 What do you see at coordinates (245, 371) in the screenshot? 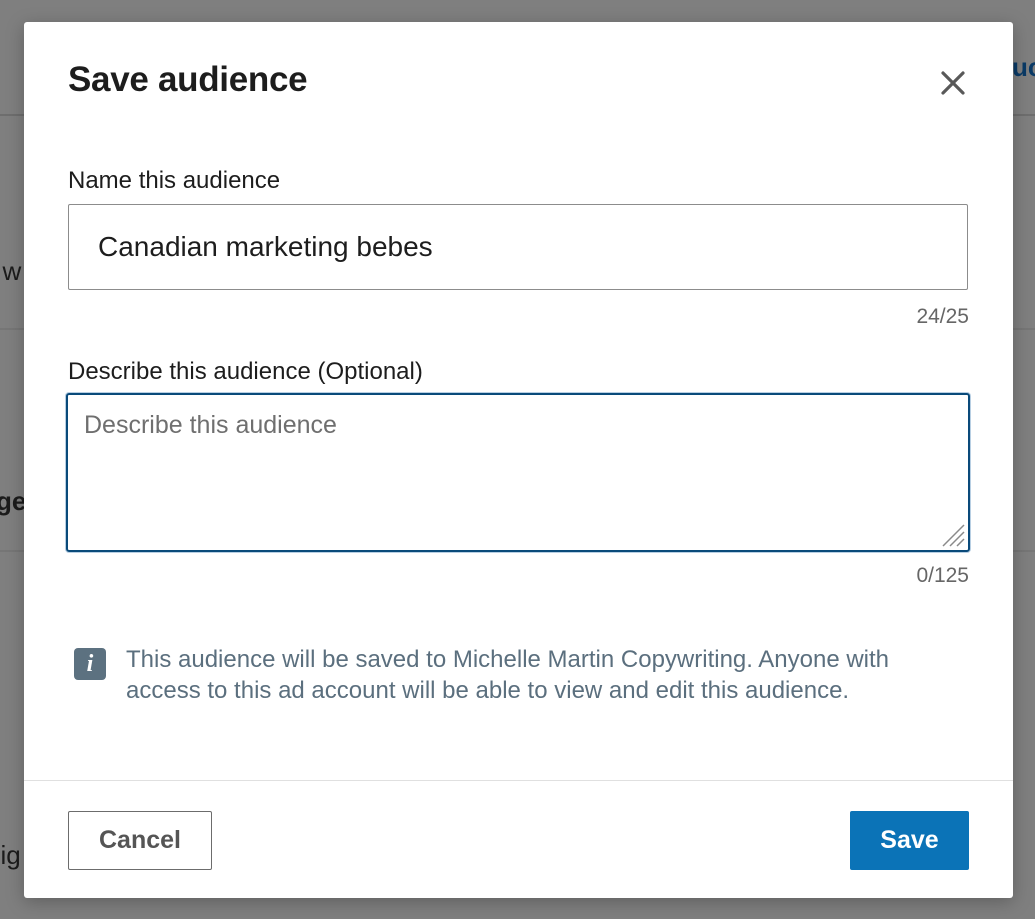
I see `description-field-label: Describe this audience (Optional)` at bounding box center [245, 371].